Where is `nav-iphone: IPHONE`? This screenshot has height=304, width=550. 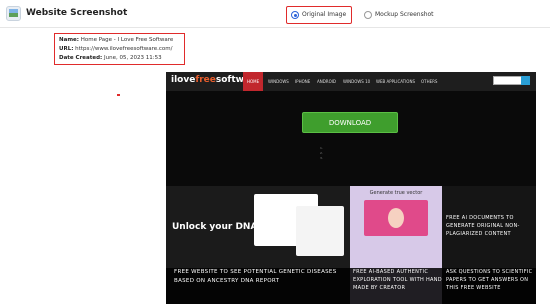
nav-iphone: IPHONE is located at coordinates (303, 81).